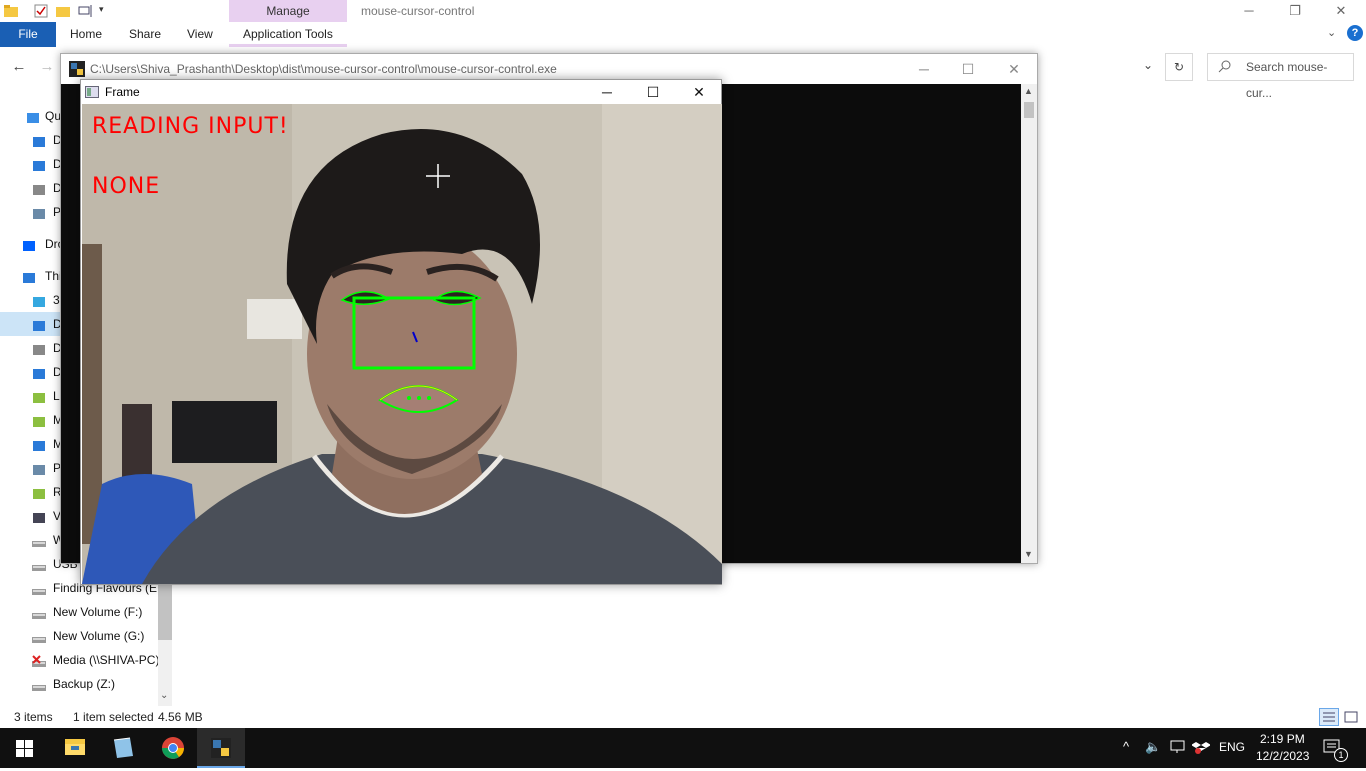 This screenshot has height=771, width=1366. I want to click on scroll-down-chevron-icon: ⌄, so click(164, 695).